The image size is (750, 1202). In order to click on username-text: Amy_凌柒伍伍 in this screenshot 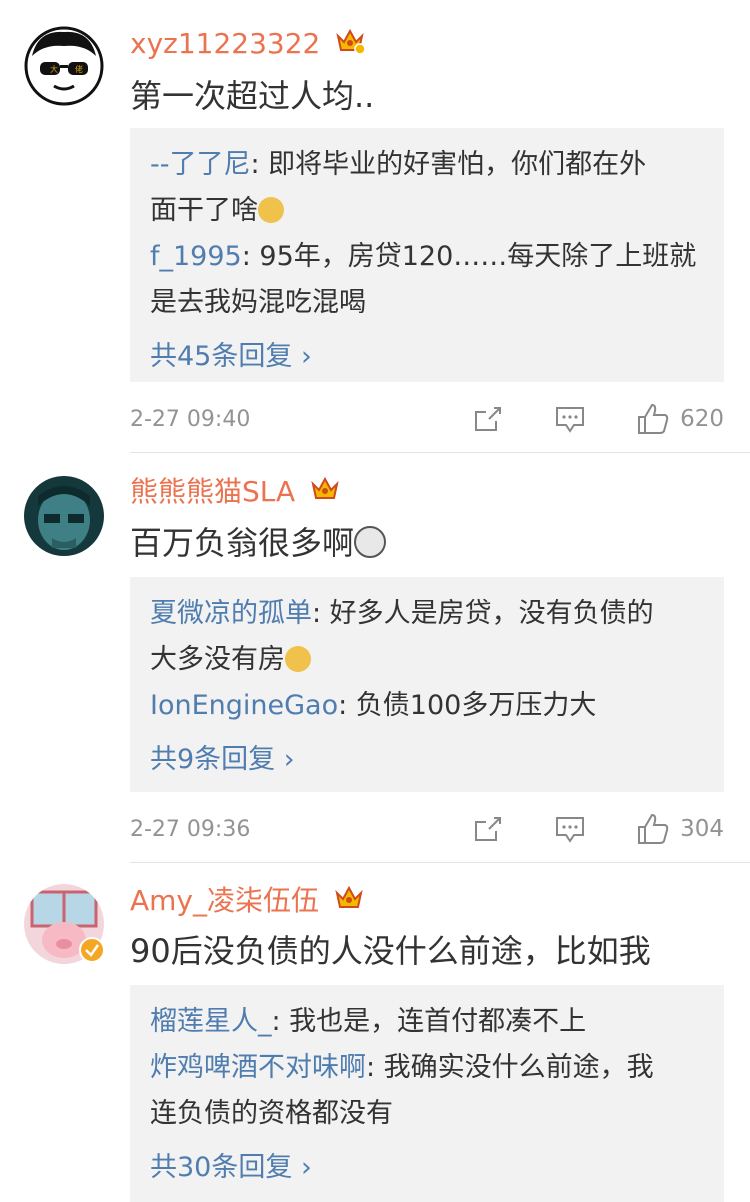, I will do `click(224, 900)`.